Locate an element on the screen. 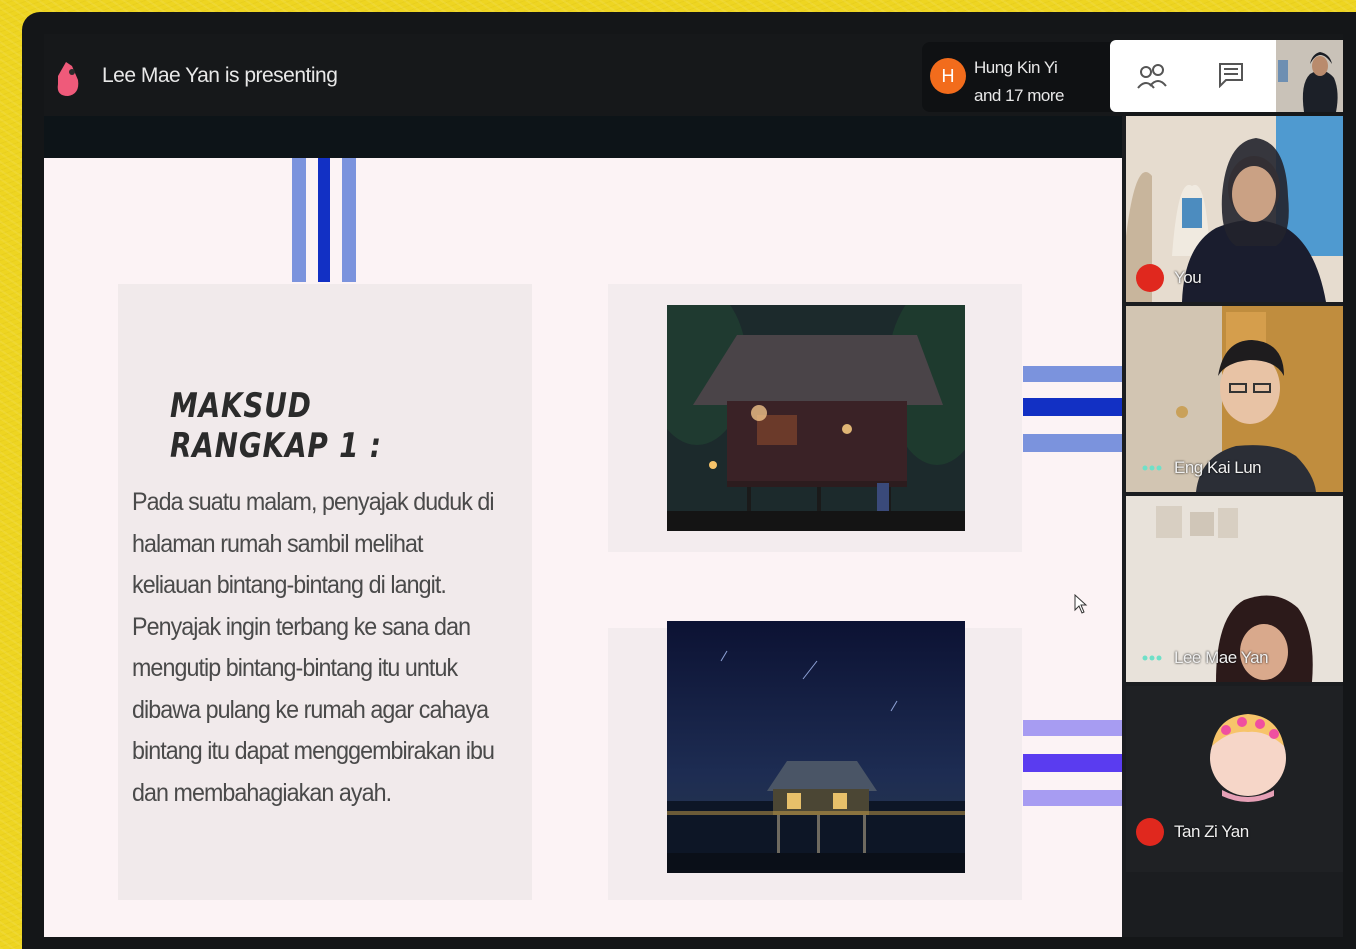  slide-top-band is located at coordinates (583, 137).